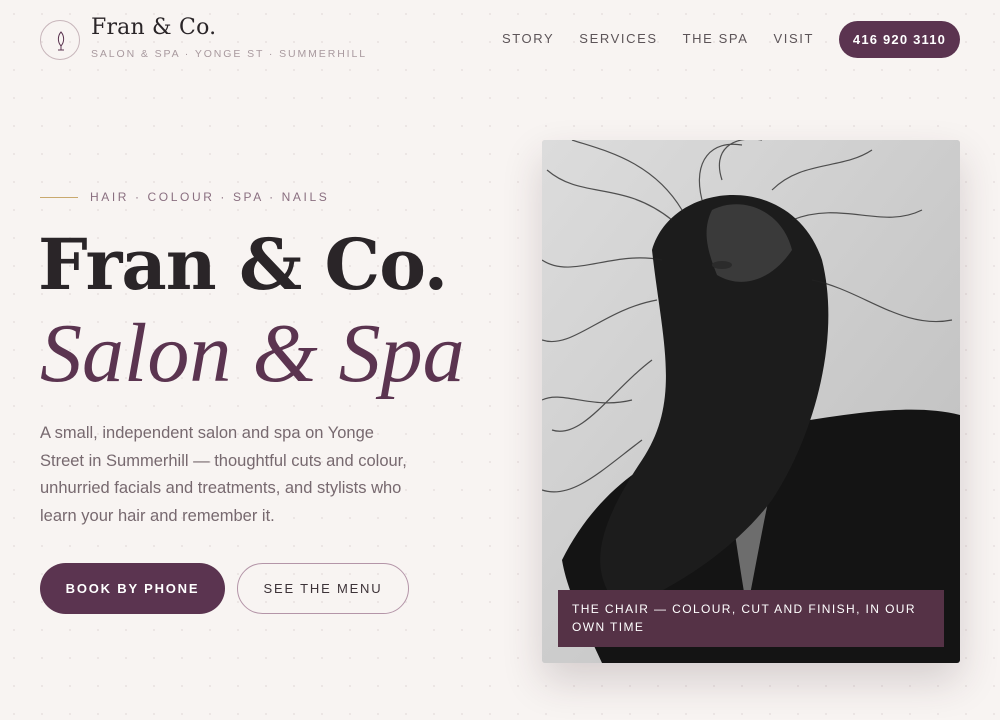 The image size is (1000, 720). I want to click on main-nav: STORY SERVICES THE SPA VISIT, so click(645, 38).